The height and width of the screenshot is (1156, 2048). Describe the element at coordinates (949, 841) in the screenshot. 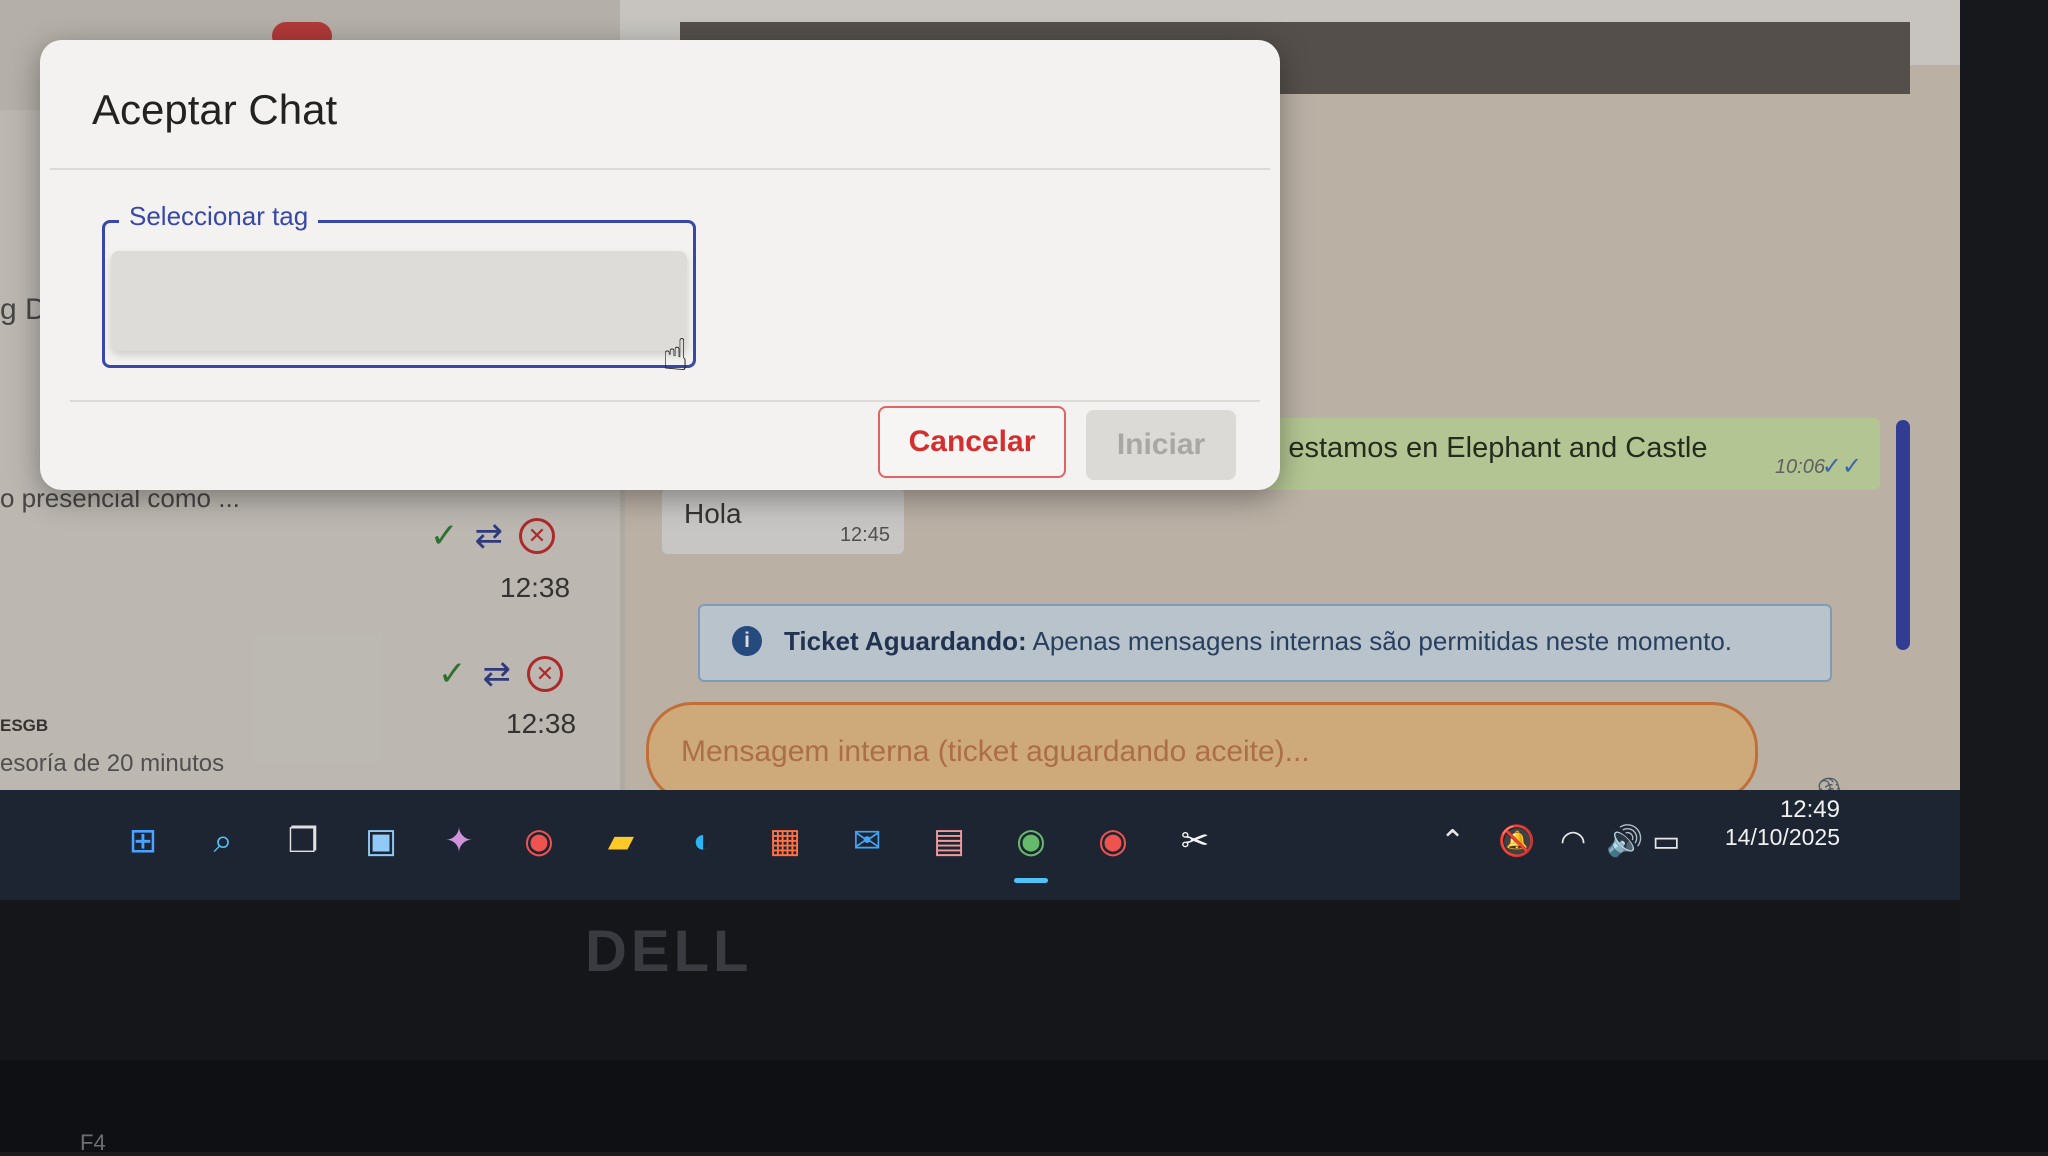

I see `photos-icon: ▤` at that location.